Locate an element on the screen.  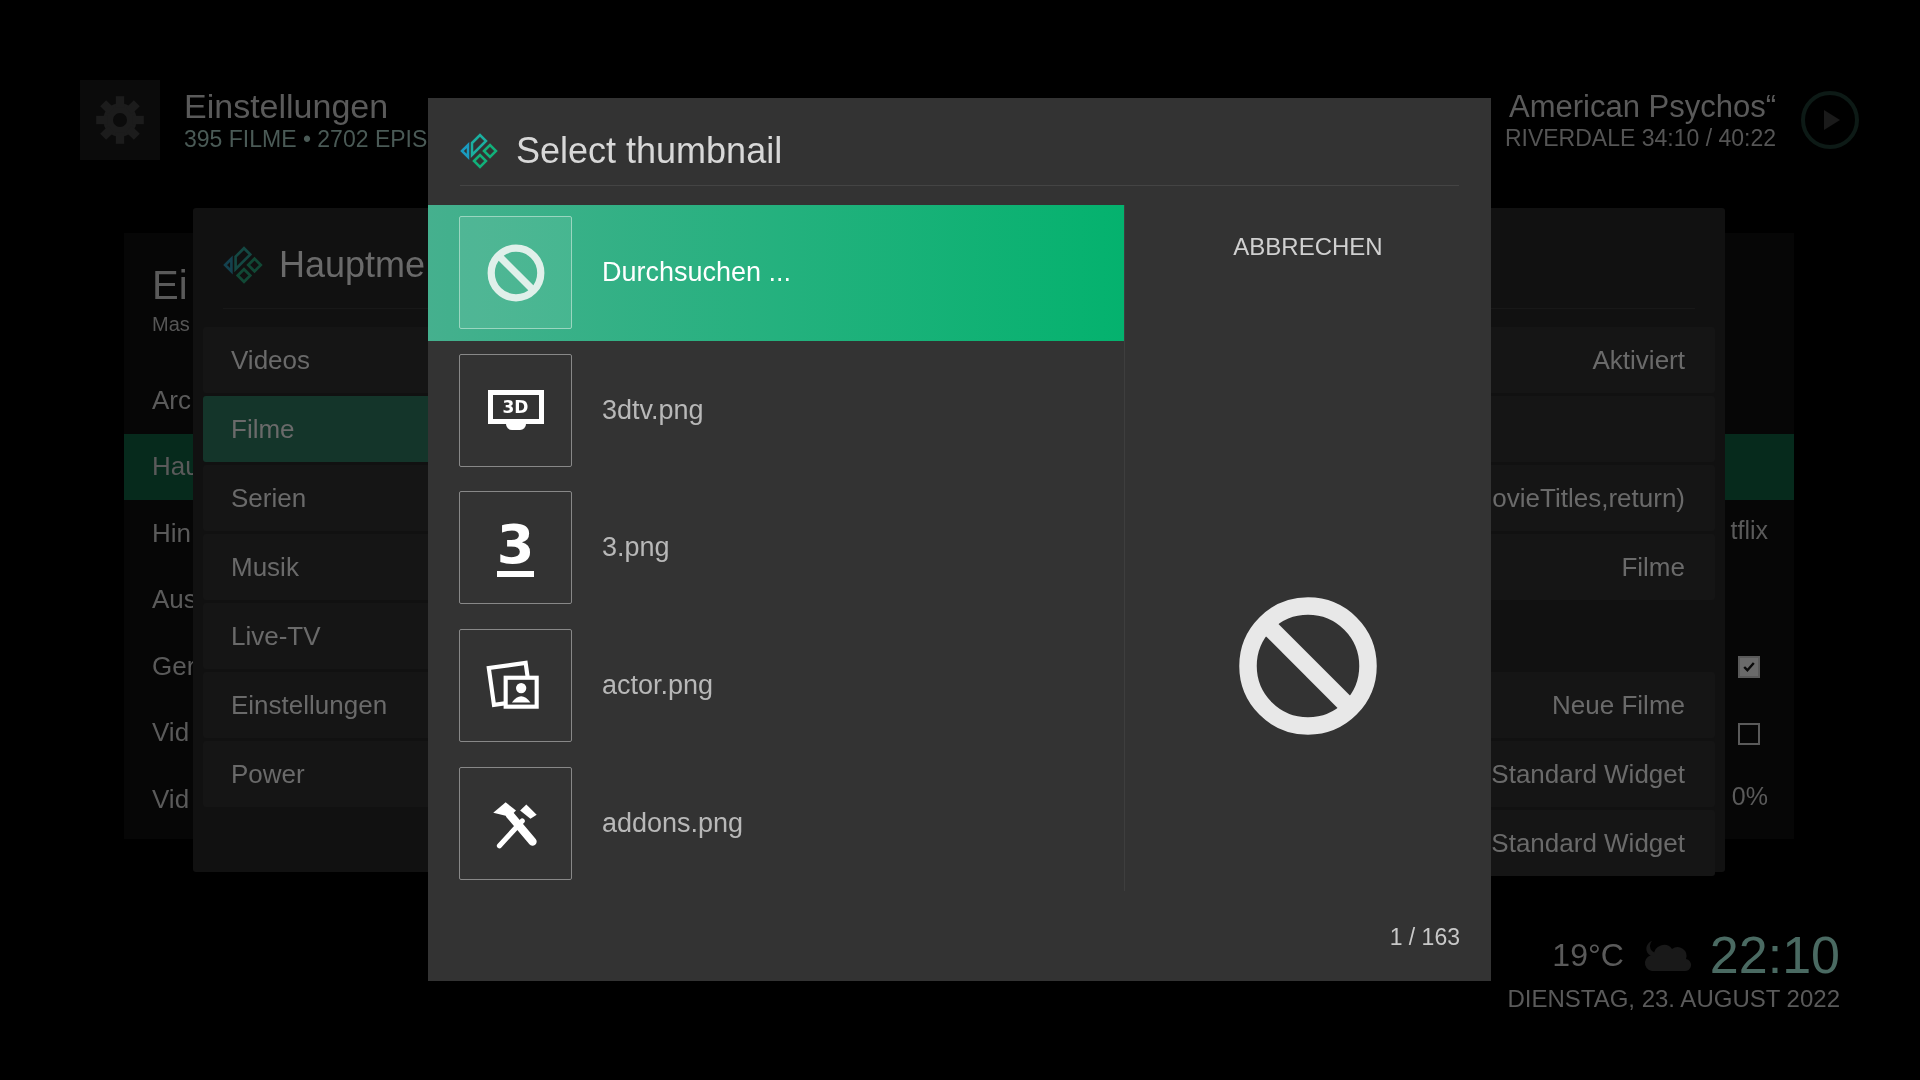
file-name: addons.png is located at coordinates (673, 823).